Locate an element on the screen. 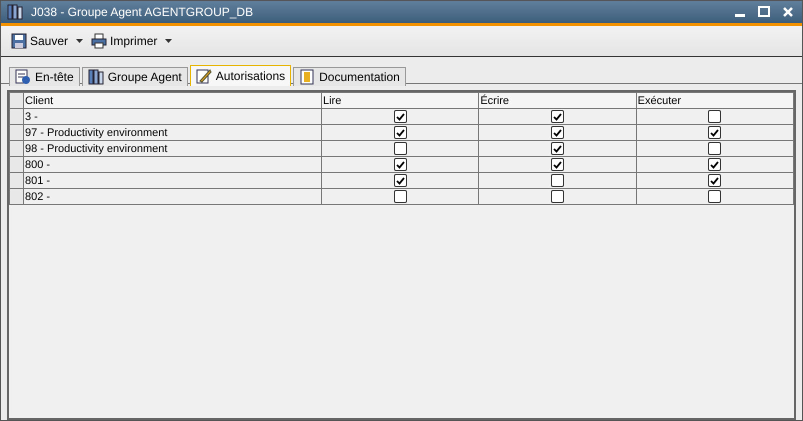  column-header: Exécuter is located at coordinates (715, 100).